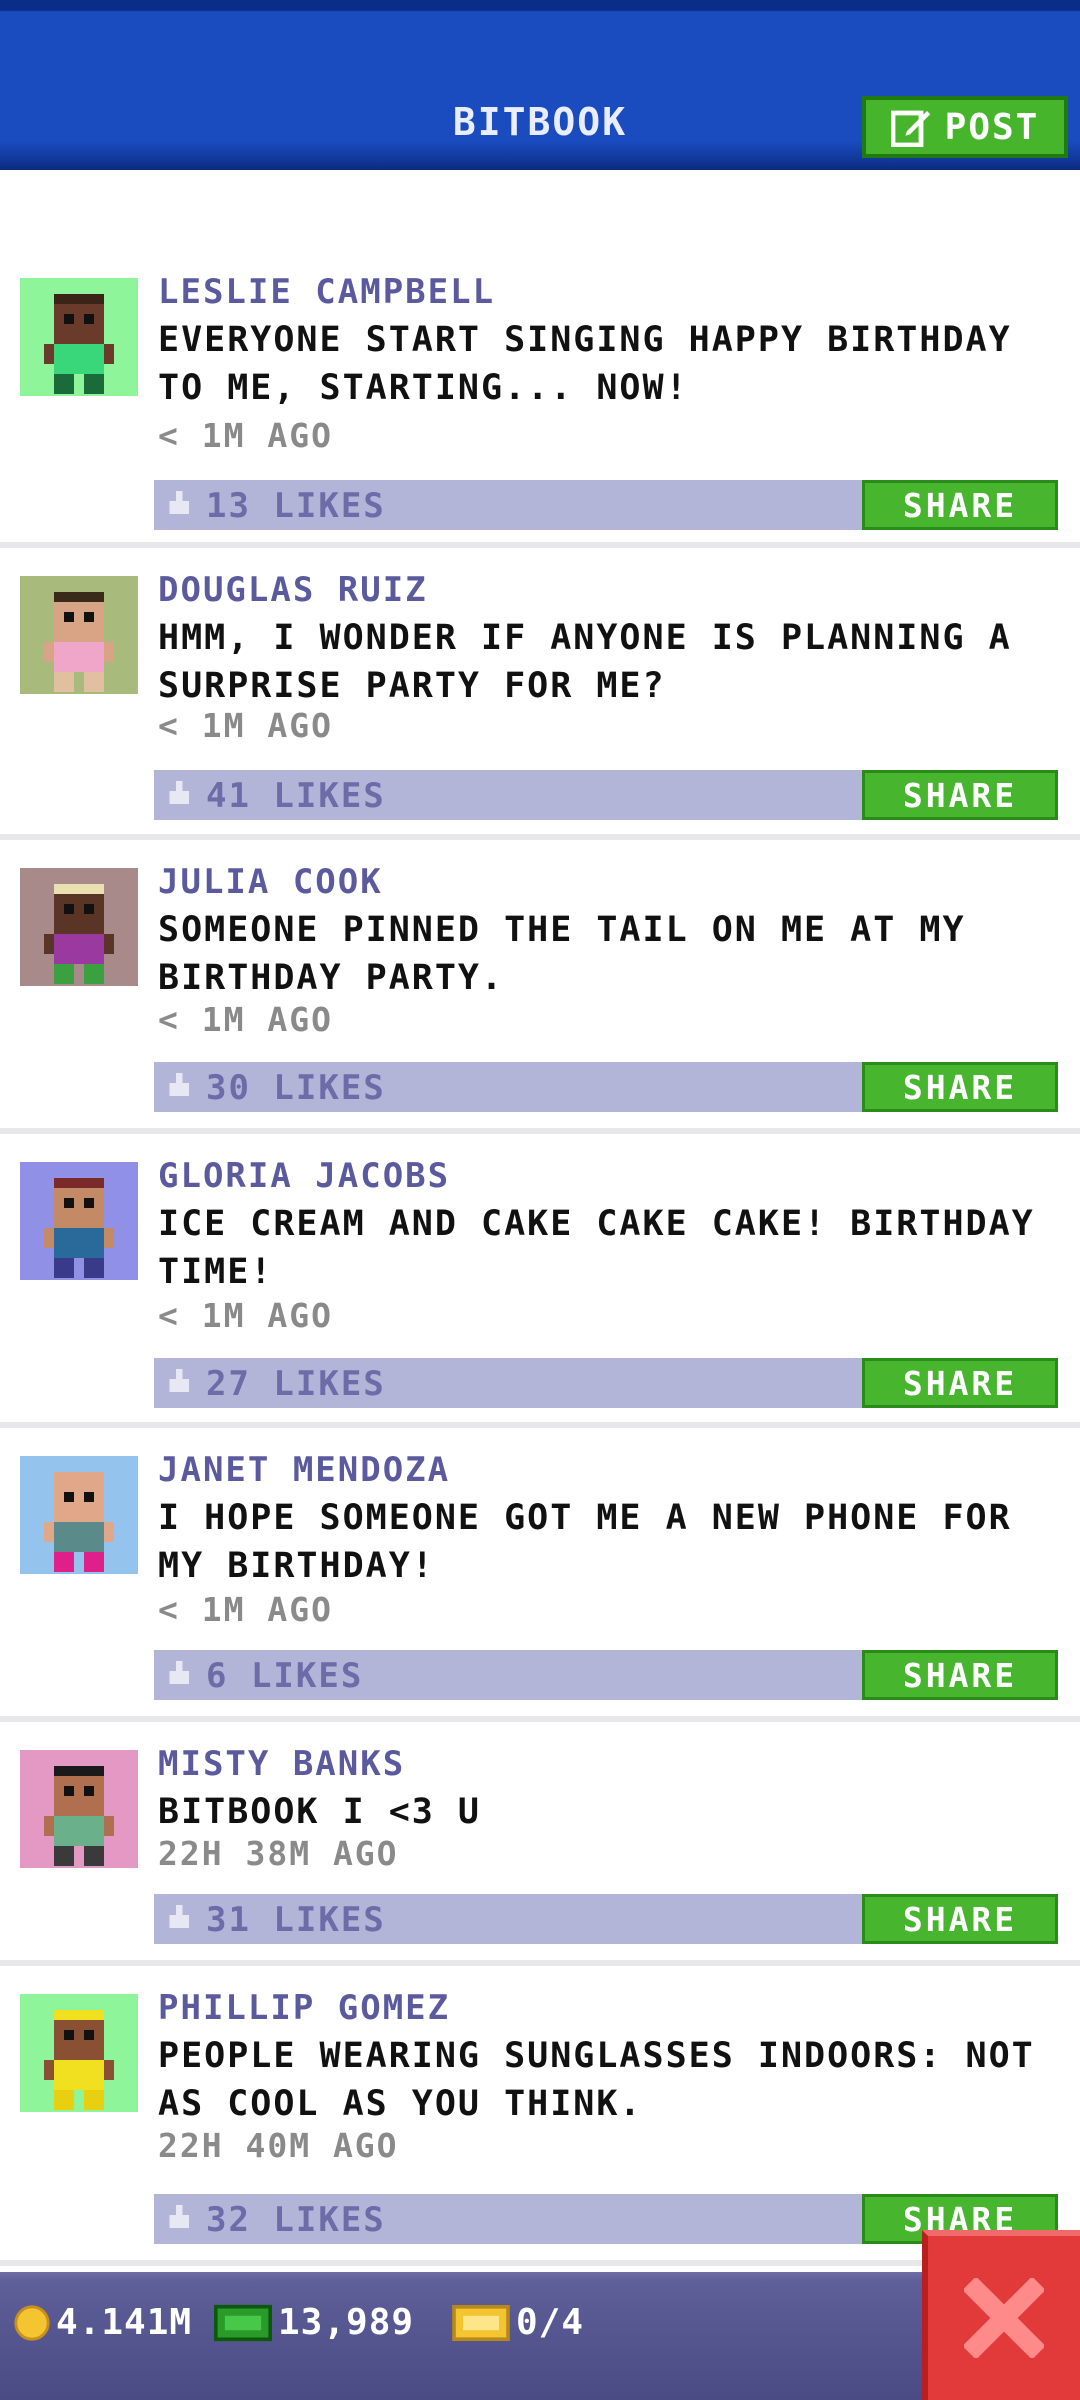 The image size is (1080, 2400). Describe the element at coordinates (124, 2322) in the screenshot. I see `coins-value: 4.141M` at that location.